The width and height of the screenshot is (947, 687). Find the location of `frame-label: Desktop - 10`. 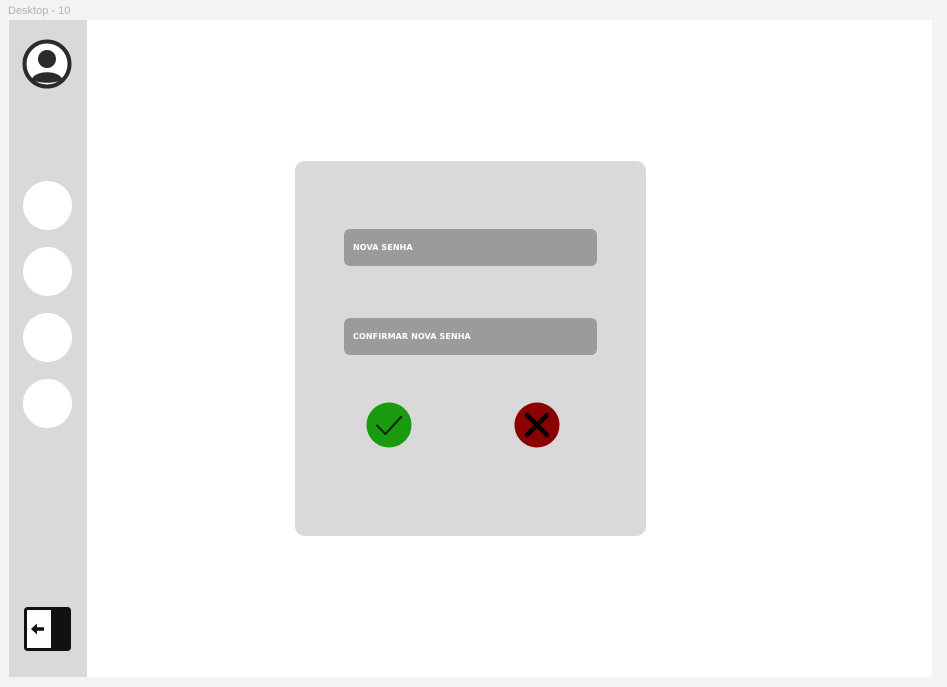

frame-label: Desktop - 10 is located at coordinates (39, 11).